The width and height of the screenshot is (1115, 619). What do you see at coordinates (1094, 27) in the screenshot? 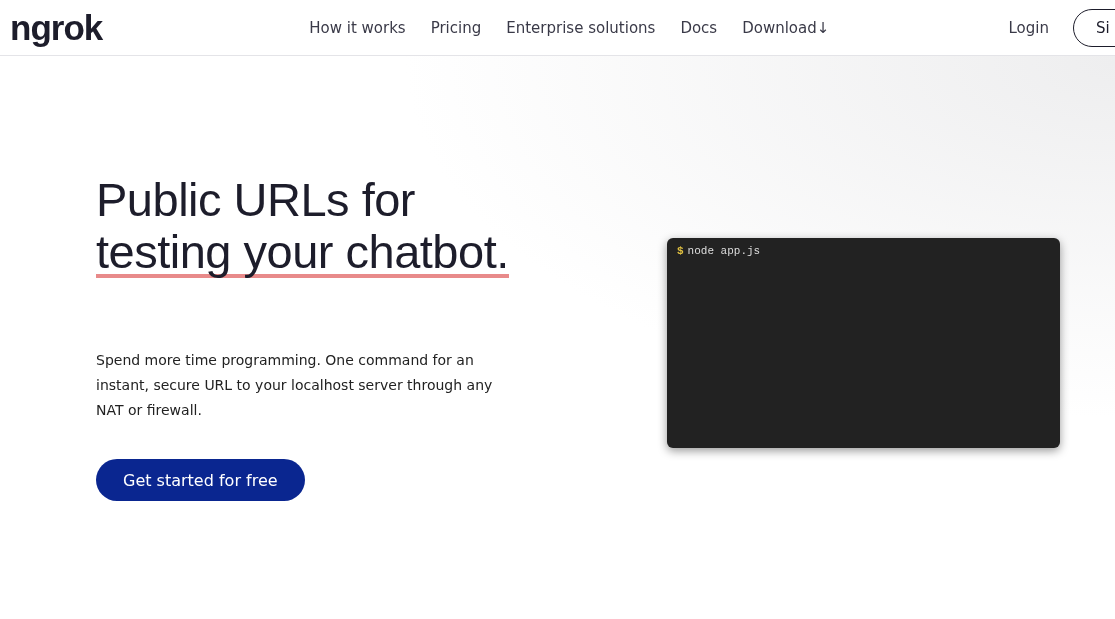
I see `signup-button: Si` at bounding box center [1094, 27].